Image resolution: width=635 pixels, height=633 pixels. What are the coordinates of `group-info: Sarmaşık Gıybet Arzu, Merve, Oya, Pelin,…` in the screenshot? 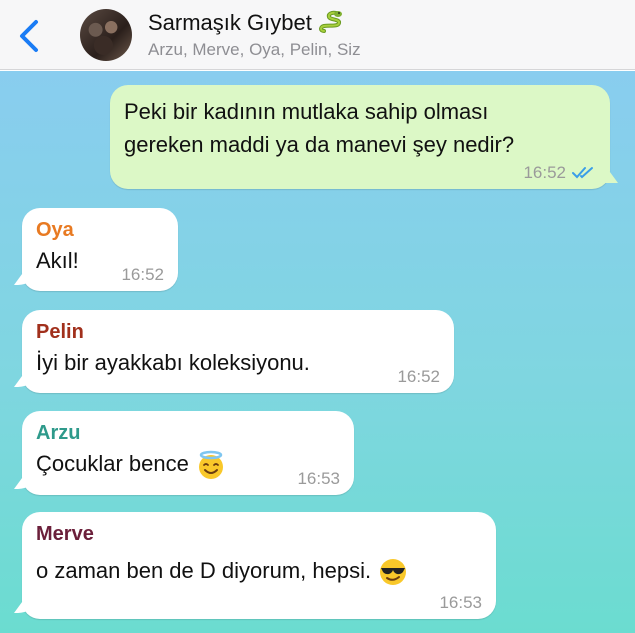 It's located at (254, 34).